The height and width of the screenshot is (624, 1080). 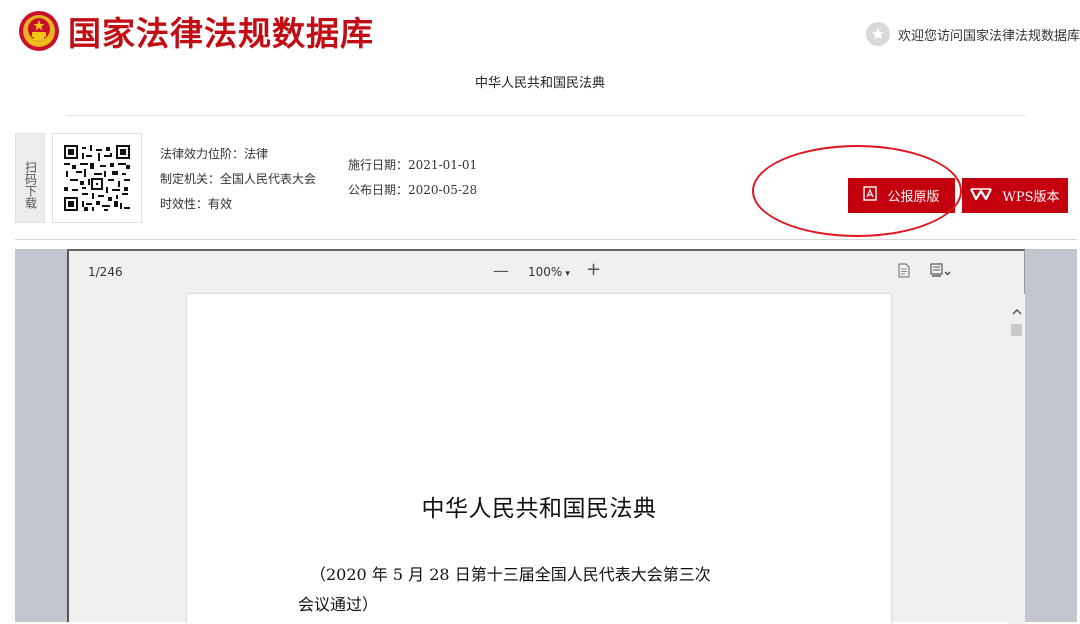 I want to click on scroll-thumb, so click(x=1016, y=330).